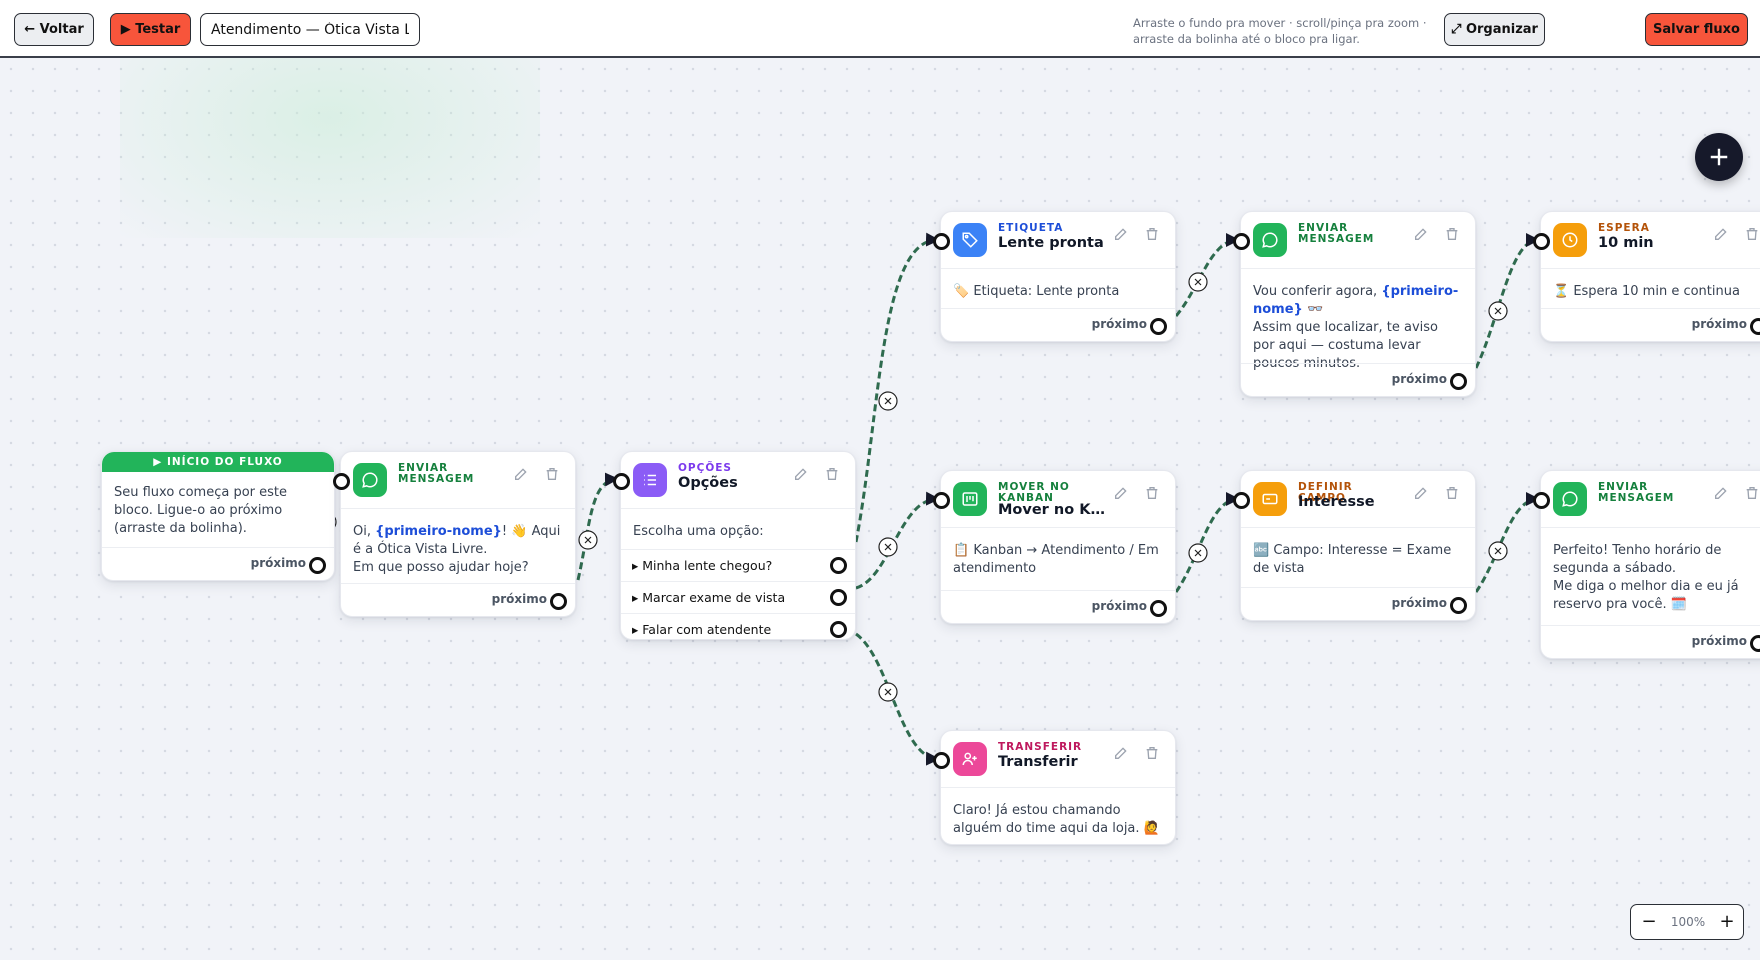  What do you see at coordinates (650, 480) in the screenshot?
I see `list-icon` at bounding box center [650, 480].